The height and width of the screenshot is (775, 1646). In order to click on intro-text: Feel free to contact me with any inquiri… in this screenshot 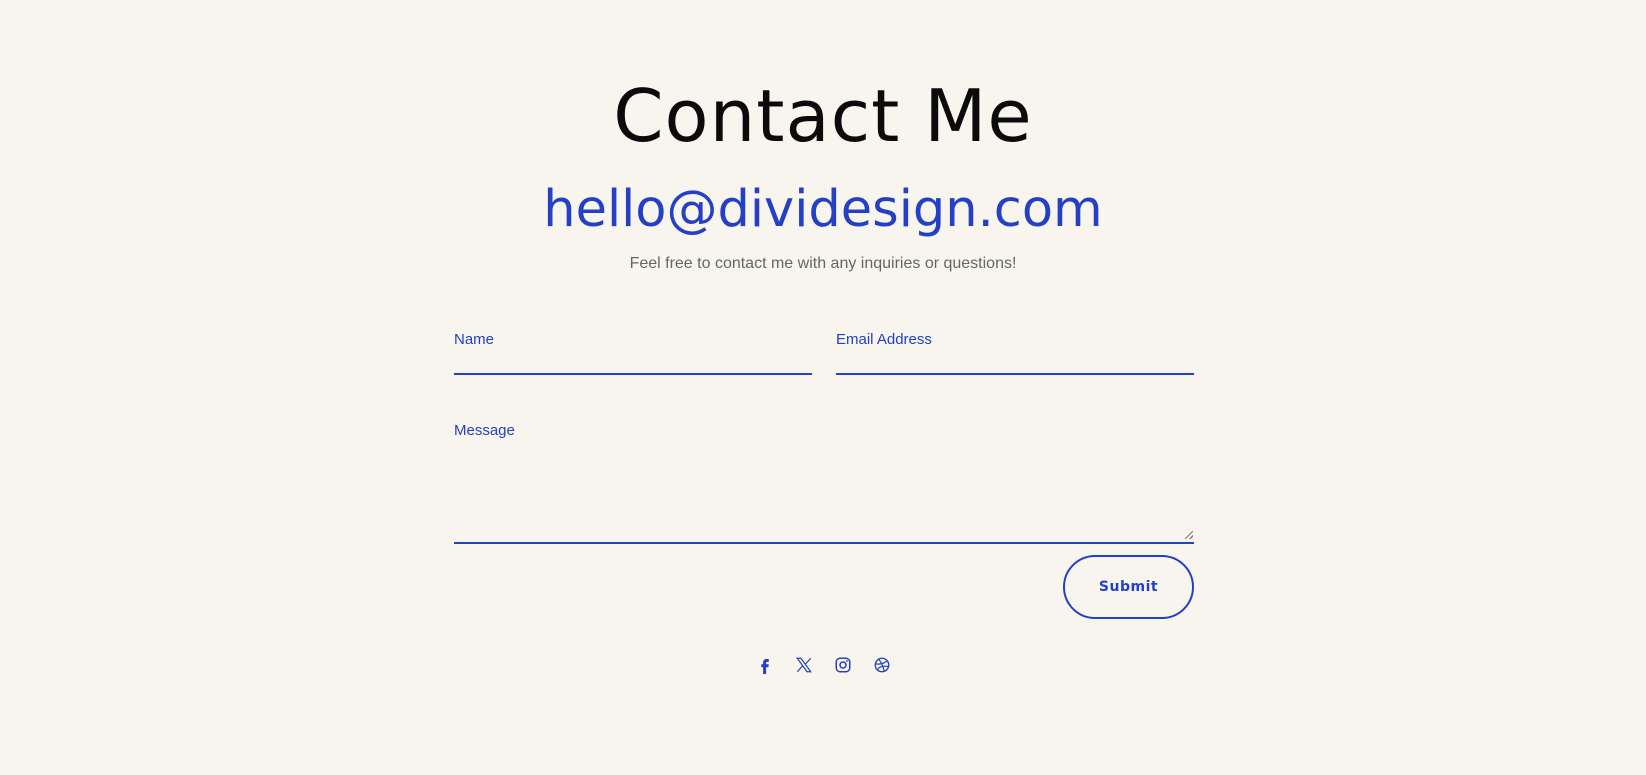, I will do `click(823, 263)`.